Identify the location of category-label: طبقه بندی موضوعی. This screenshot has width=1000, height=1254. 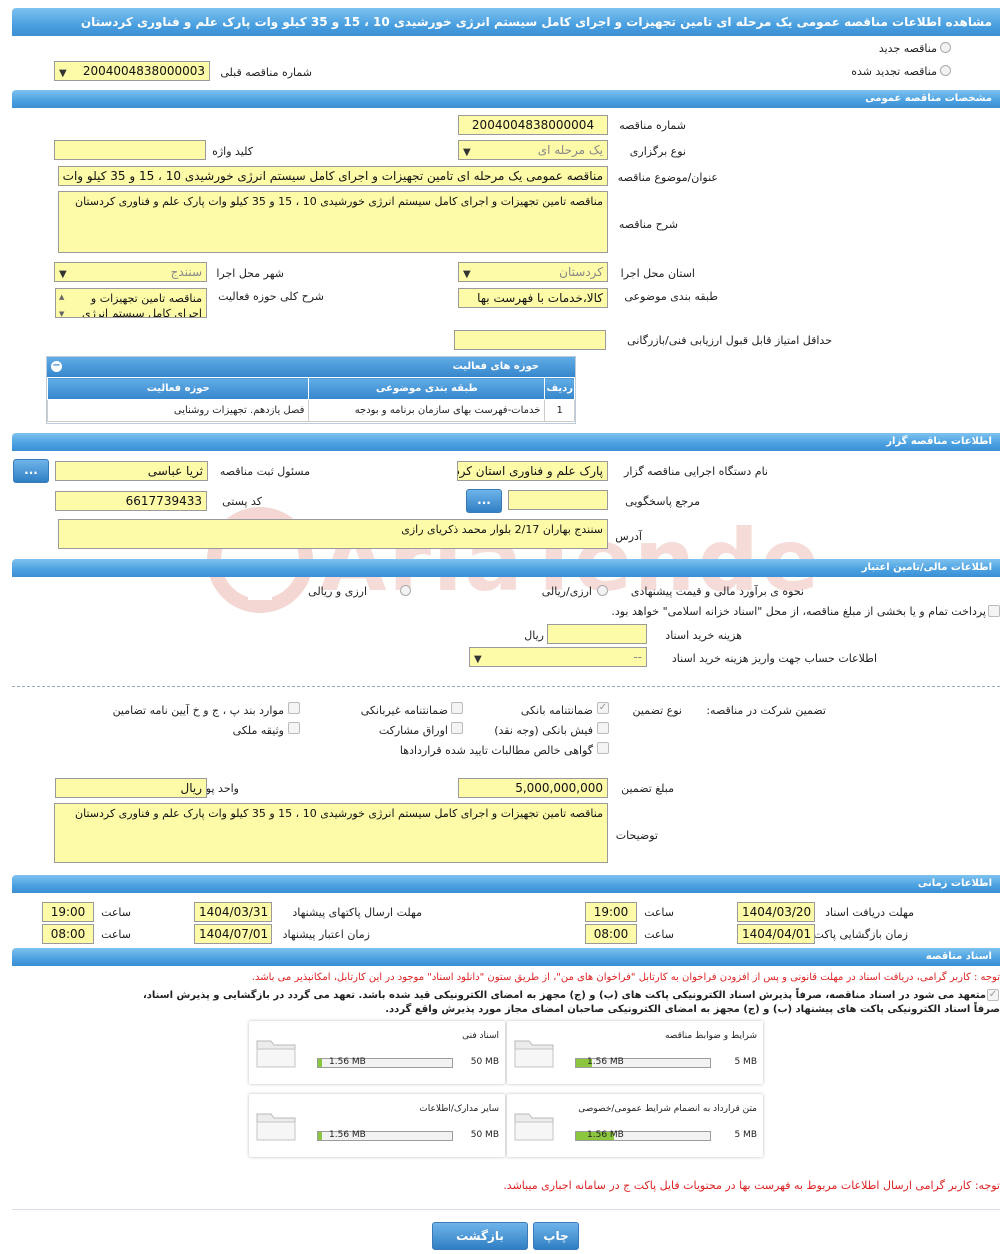
(671, 296).